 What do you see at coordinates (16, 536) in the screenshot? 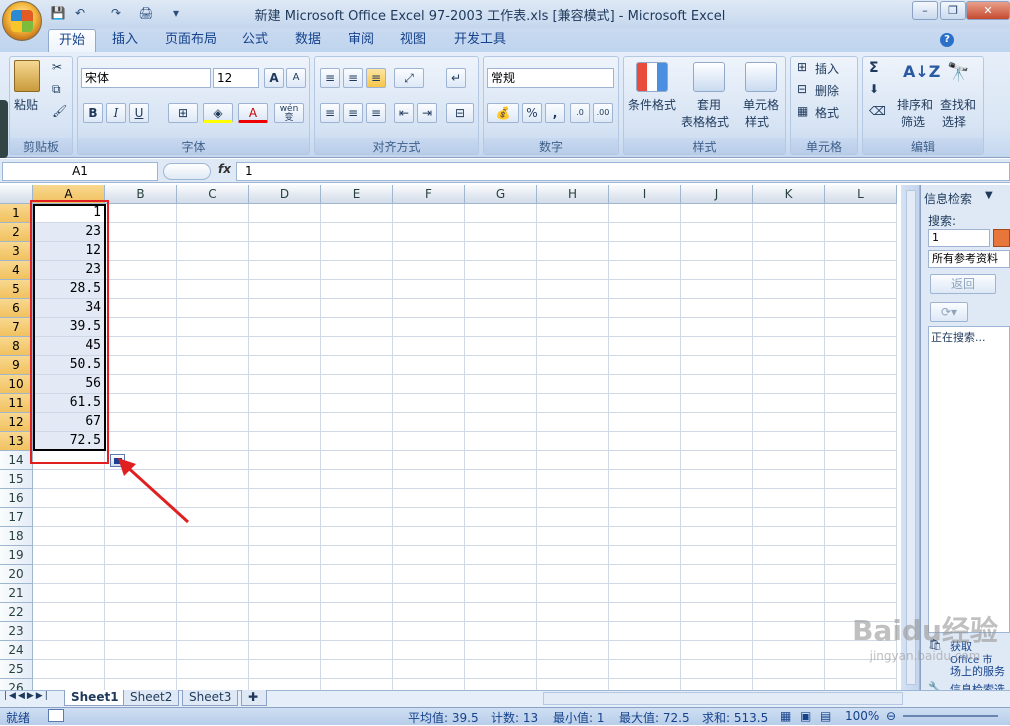
I see `row-header: 18` at bounding box center [16, 536].